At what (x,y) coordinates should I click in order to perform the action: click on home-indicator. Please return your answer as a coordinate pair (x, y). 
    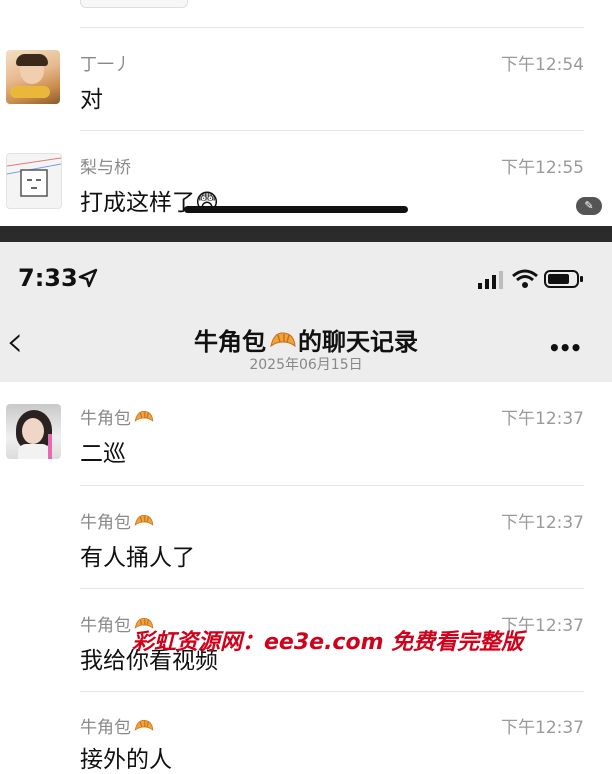
    Looking at the image, I should click on (296, 209).